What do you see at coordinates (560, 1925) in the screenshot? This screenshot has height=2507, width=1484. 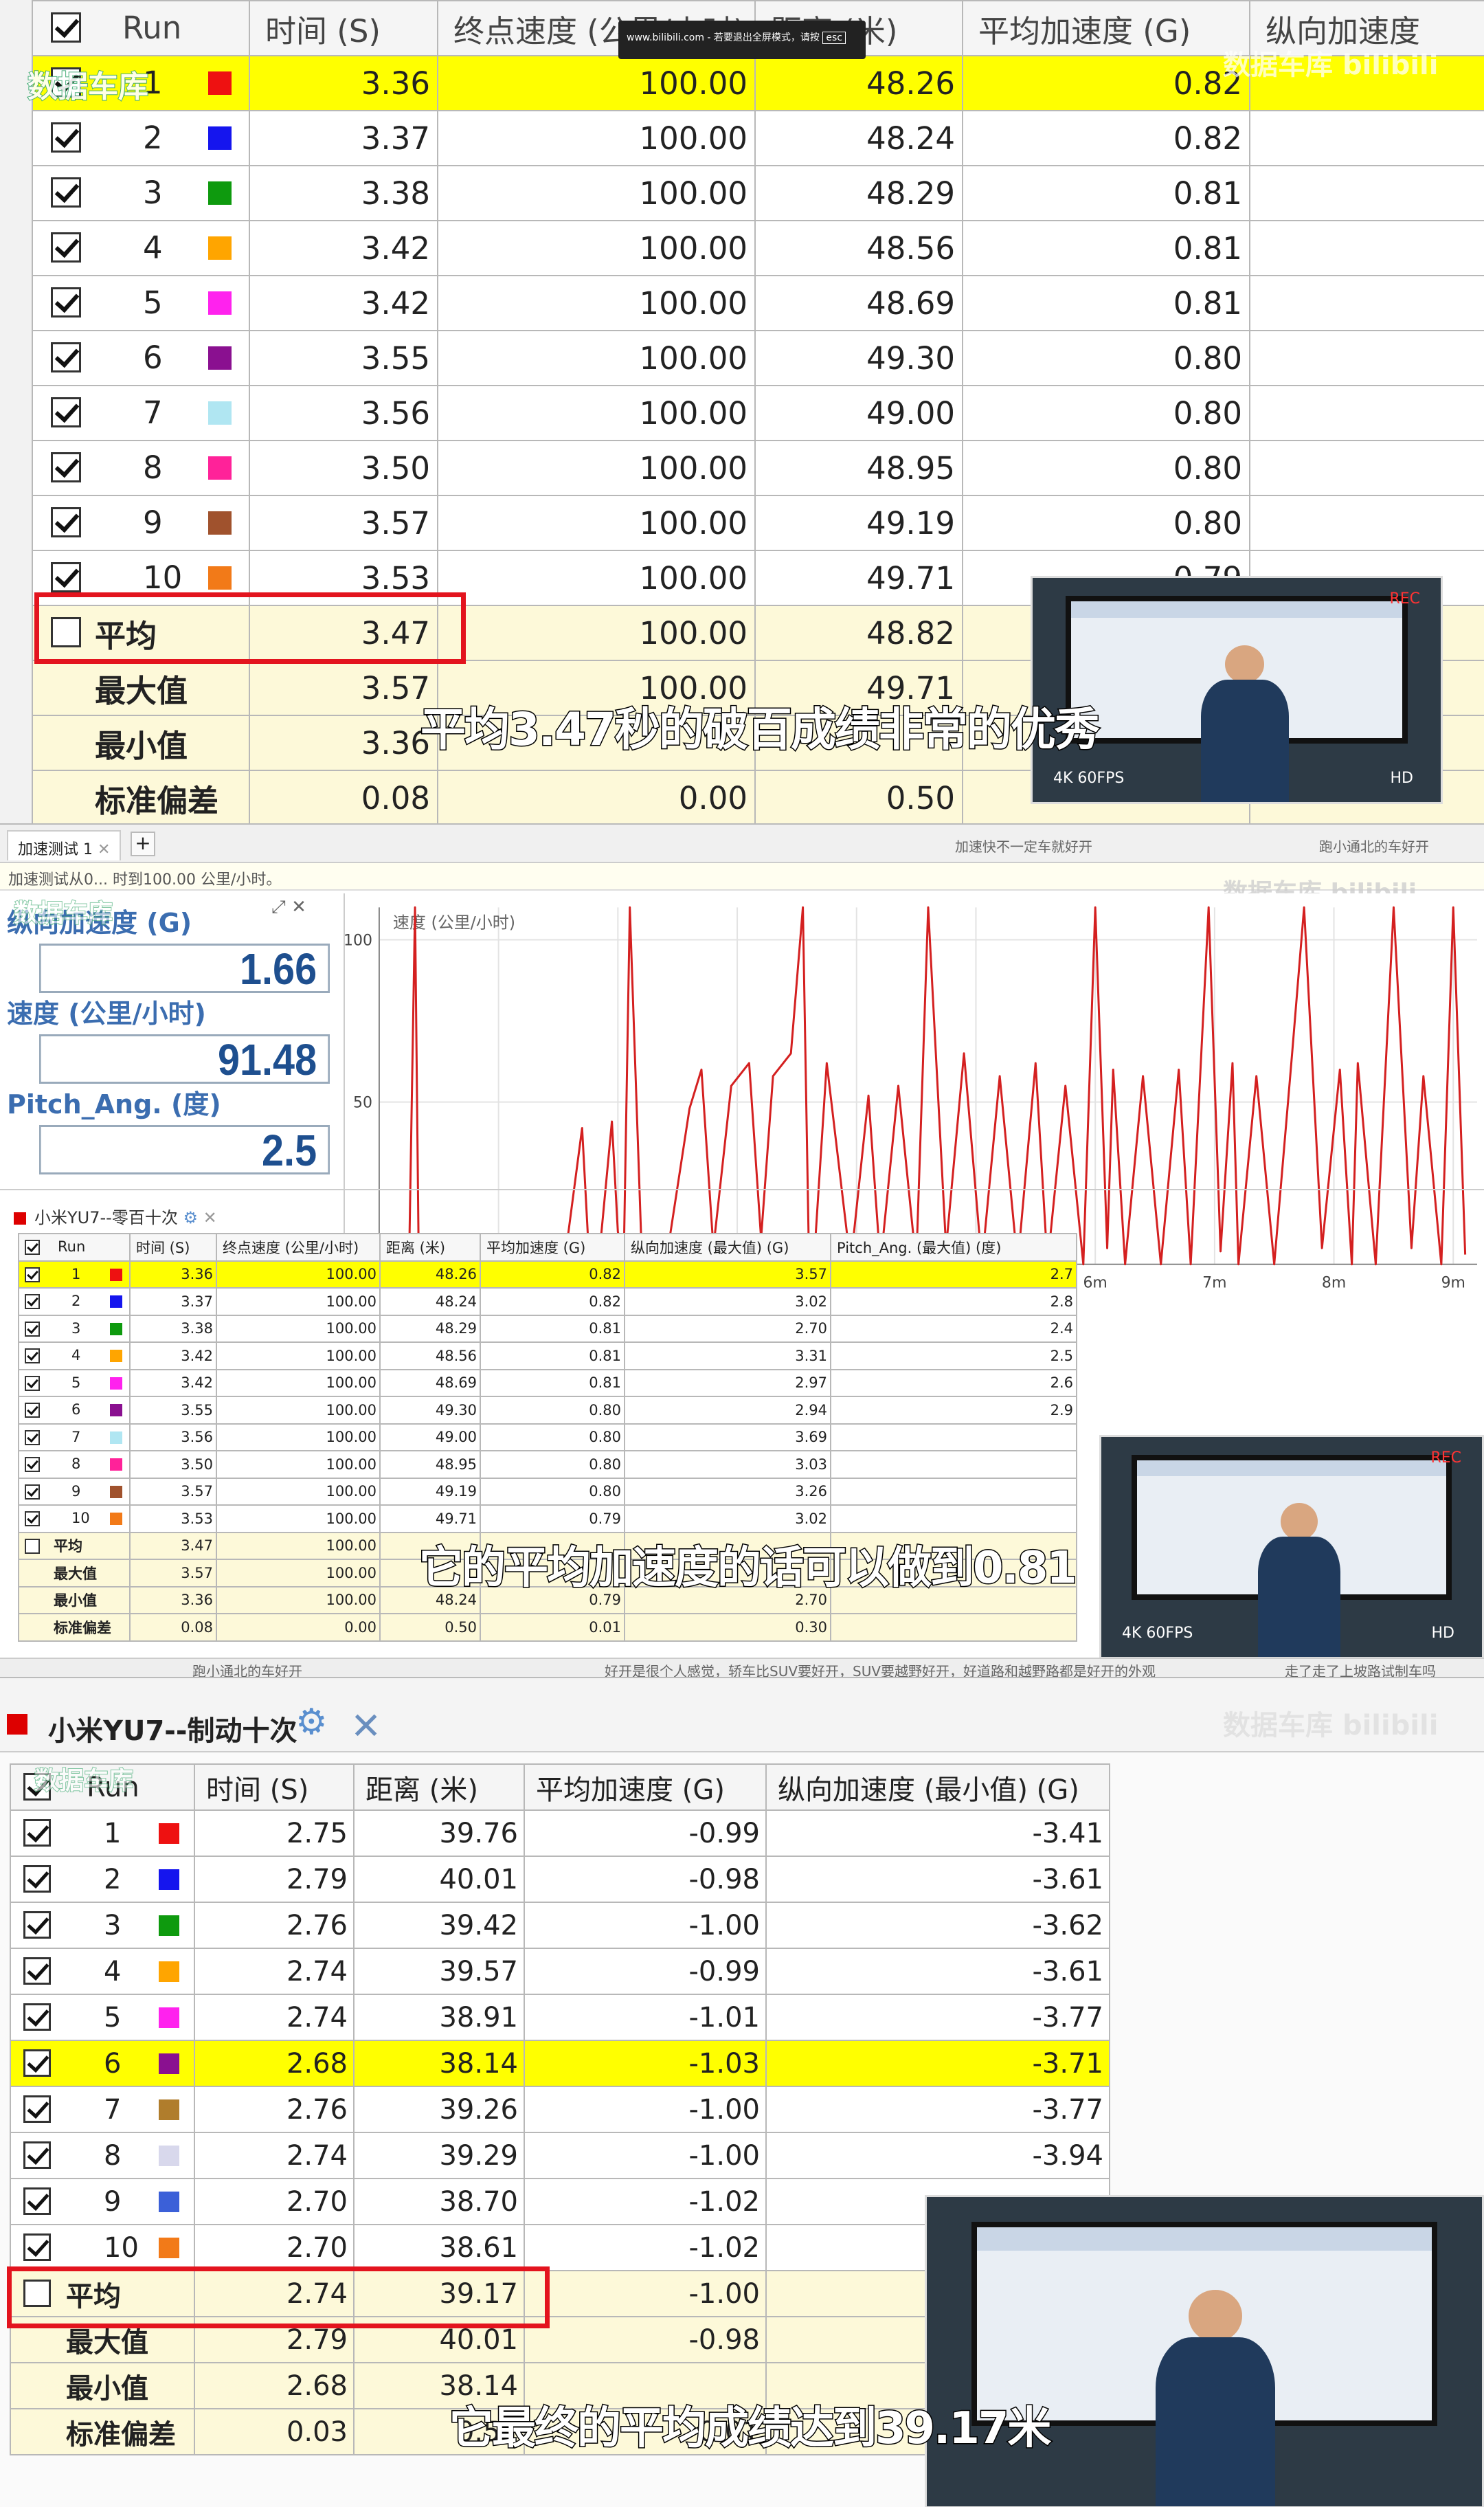 I see `table-row: 3 2.76 39.42 -1.00 -3.62` at bounding box center [560, 1925].